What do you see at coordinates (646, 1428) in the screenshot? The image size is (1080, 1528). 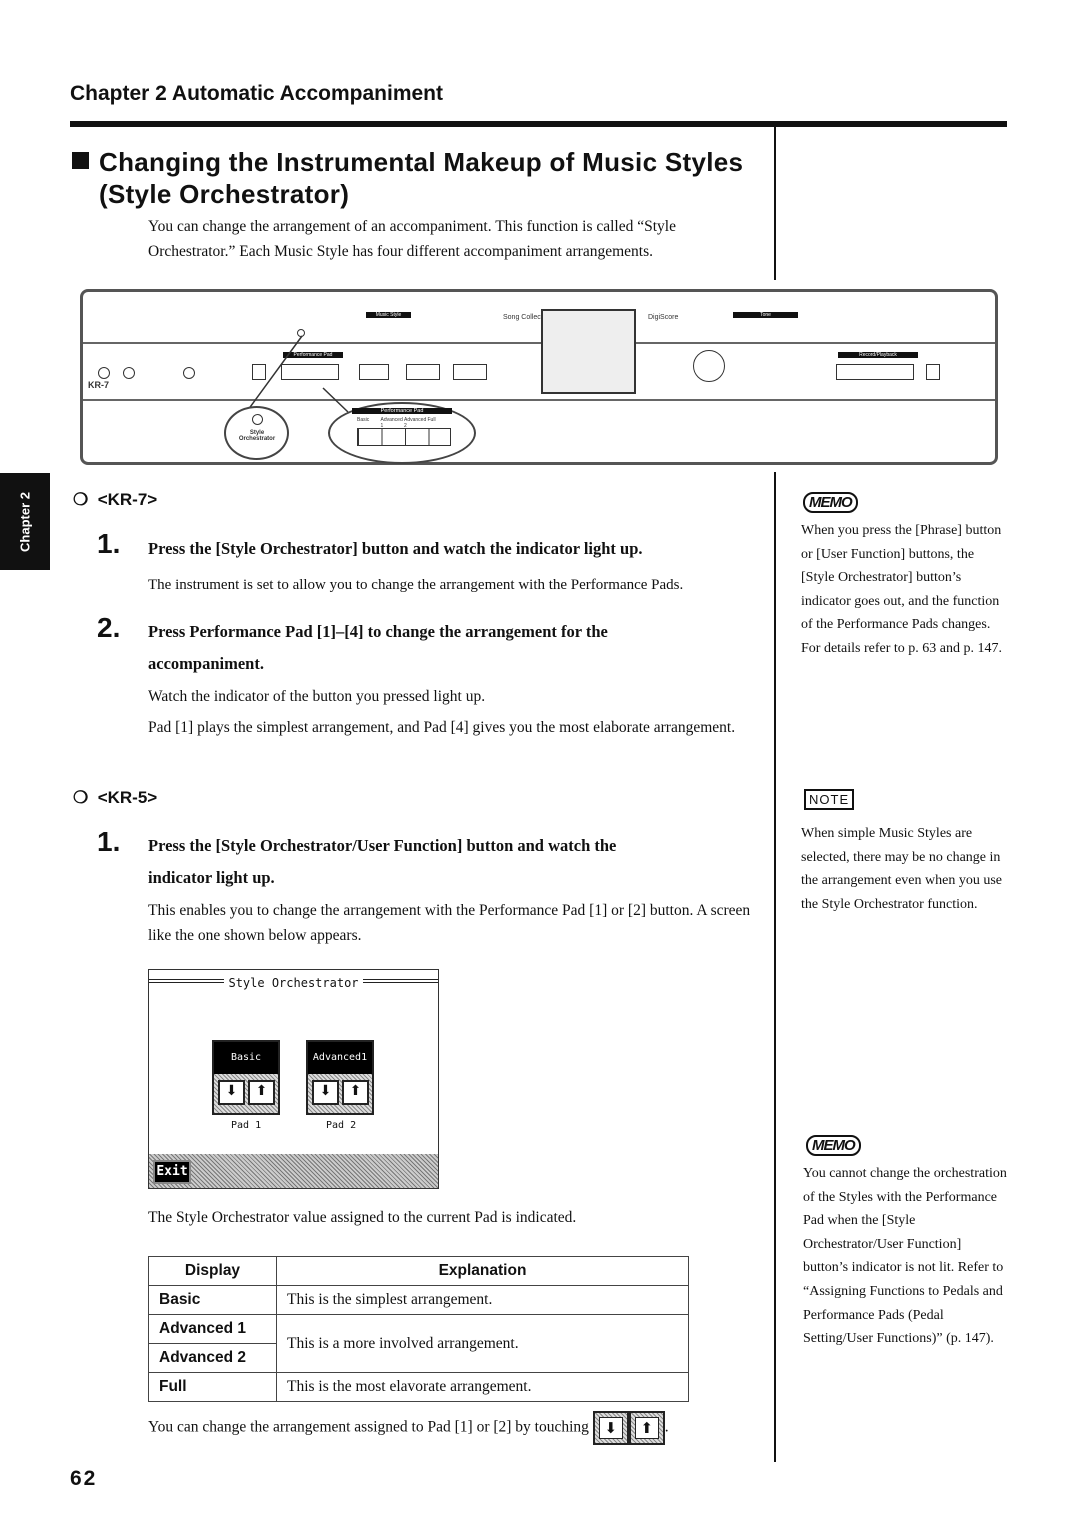 I see `arrow-up-button-icon: ⬆` at bounding box center [646, 1428].